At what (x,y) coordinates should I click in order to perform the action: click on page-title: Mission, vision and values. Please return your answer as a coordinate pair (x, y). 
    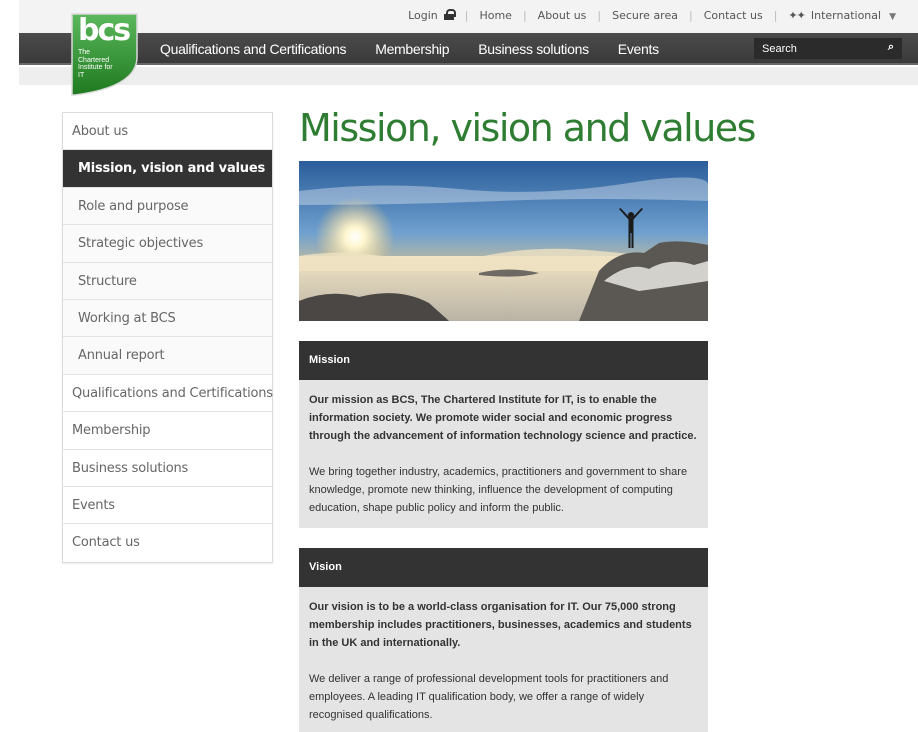
    Looking at the image, I should click on (527, 128).